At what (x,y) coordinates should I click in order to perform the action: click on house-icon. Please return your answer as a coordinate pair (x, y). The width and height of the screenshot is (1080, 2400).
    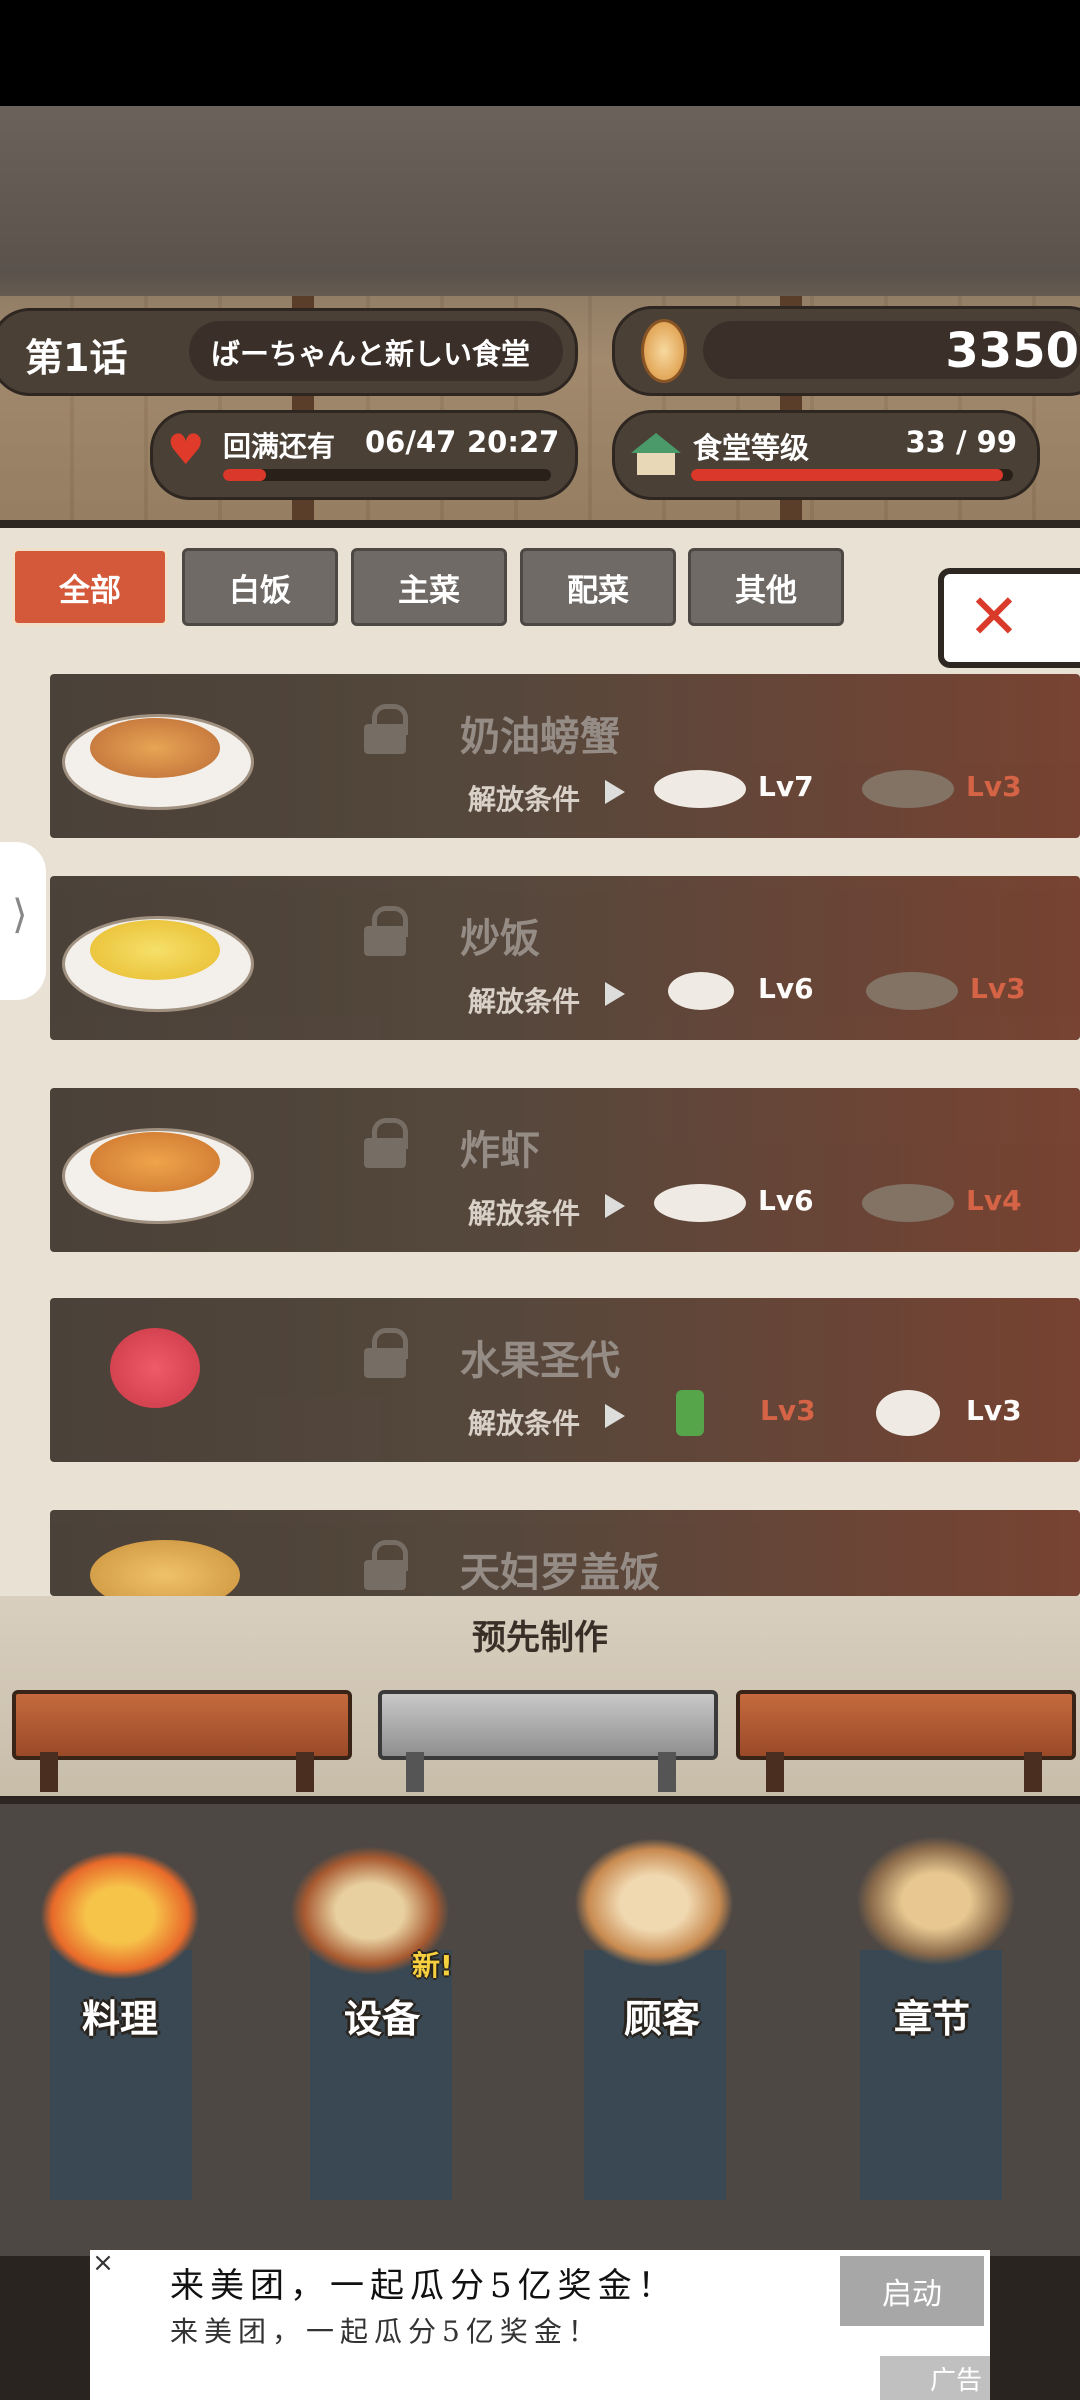
    Looking at the image, I should click on (656, 455).